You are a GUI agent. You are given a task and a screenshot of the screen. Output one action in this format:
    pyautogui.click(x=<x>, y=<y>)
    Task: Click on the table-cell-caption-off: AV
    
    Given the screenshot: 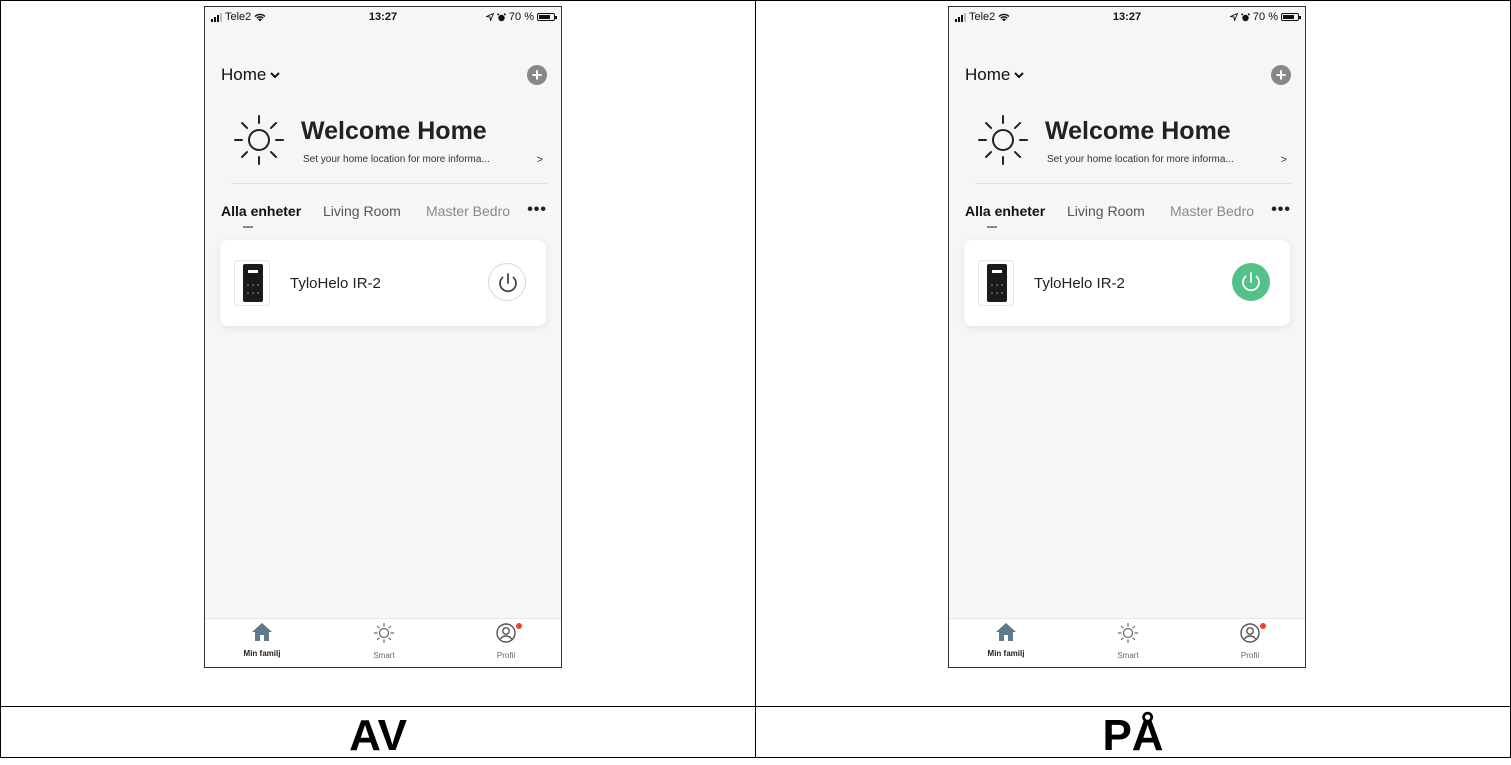 What is the action you would take?
    pyautogui.click(x=378, y=733)
    